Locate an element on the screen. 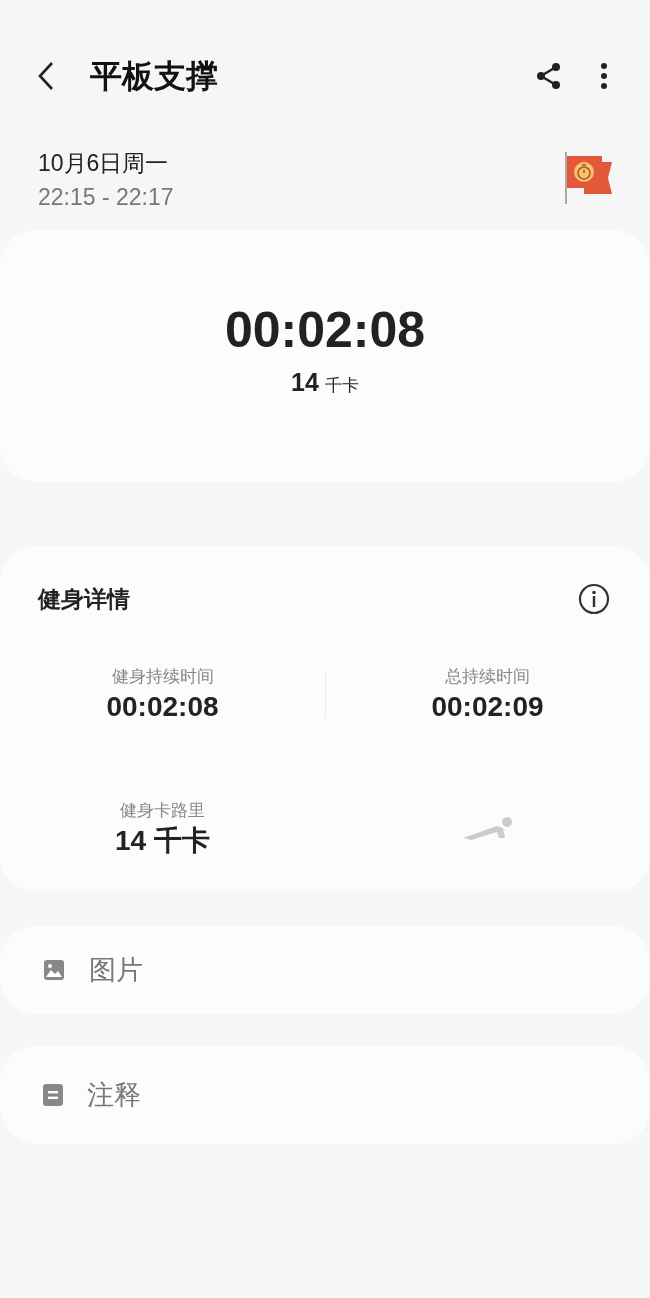 The width and height of the screenshot is (650, 1298). info-icon is located at coordinates (594, 599).